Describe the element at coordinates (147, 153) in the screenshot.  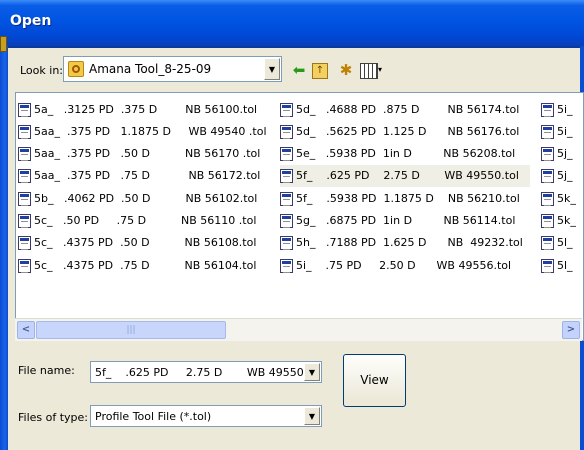
I see `file-name-text: 5aa_ .375 PD .50 D NB 56170 .tol` at that location.